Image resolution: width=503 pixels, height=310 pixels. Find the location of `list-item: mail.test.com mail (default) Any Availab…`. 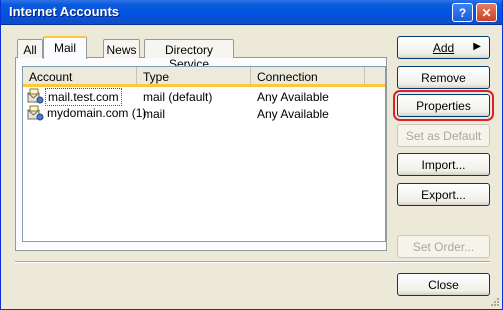

list-item: mail.test.com mail (default) Any Availab… is located at coordinates (203, 97).